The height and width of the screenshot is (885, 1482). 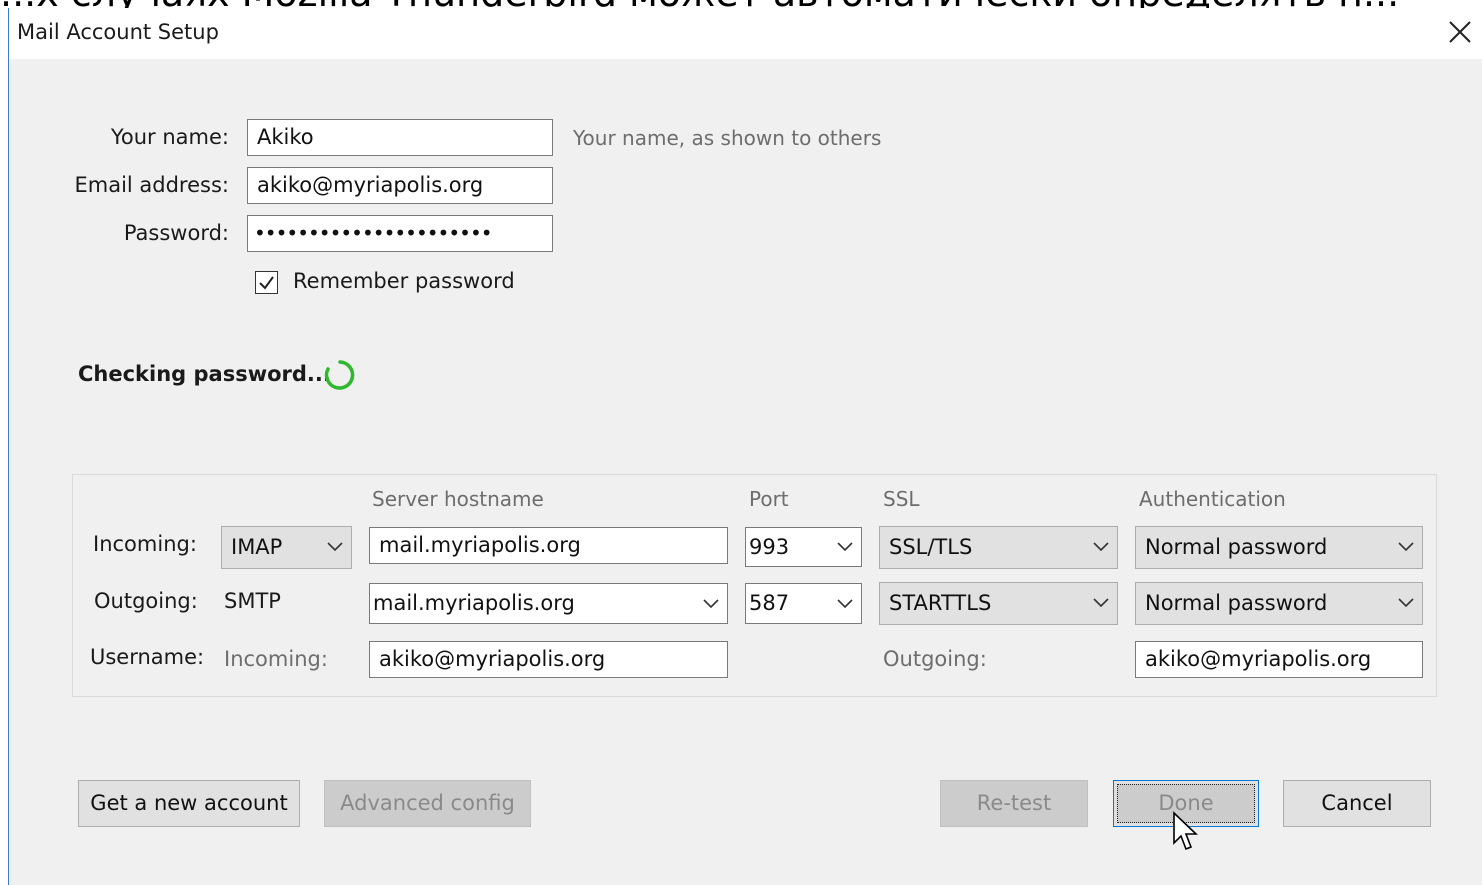 I want to click on password-input: ••••••••••••••••••••••, so click(x=400, y=233).